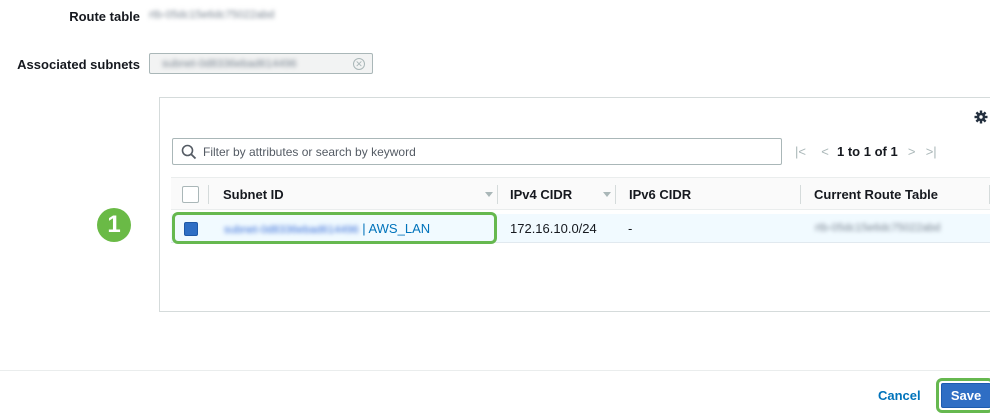  What do you see at coordinates (553, 228) in the screenshot?
I see `ipv4-cidr-cell: 172.16.10.0/24` at bounding box center [553, 228].